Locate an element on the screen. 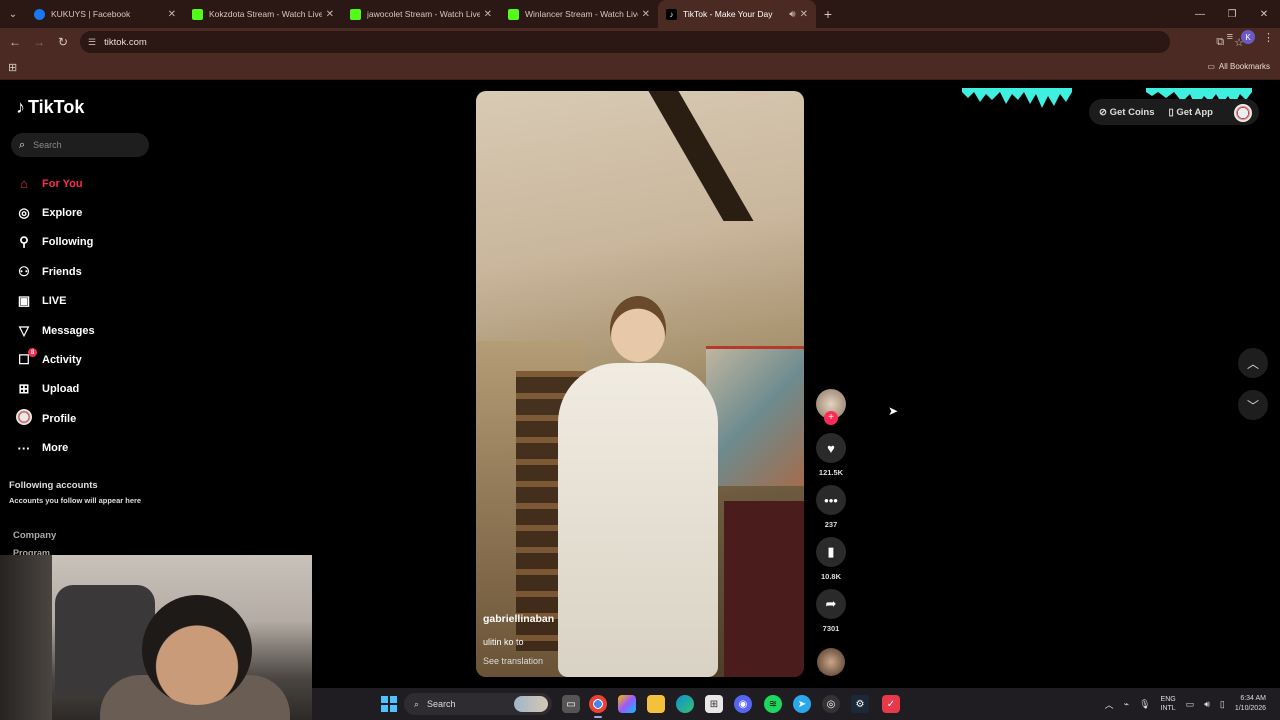 The image size is (1280, 720). app-icon: ✓ is located at coordinates (891, 704).